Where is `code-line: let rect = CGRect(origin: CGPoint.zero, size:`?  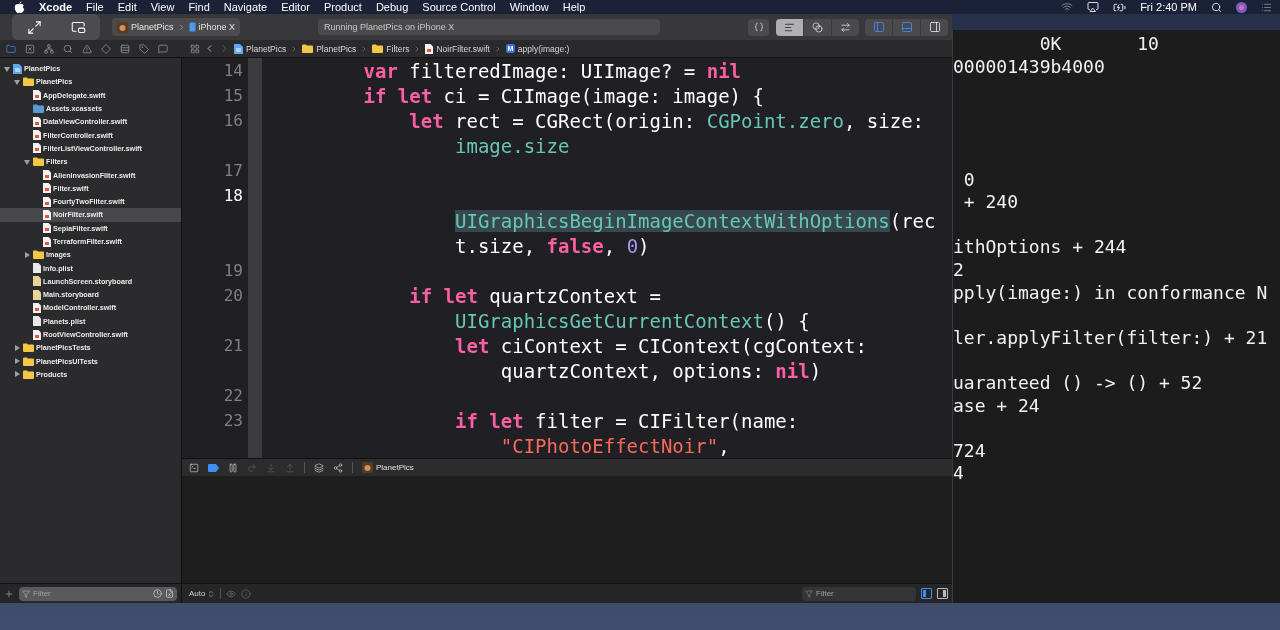 code-line: let rect = CGRect(origin: CGPoint.zero, size: is located at coordinates (666, 120).